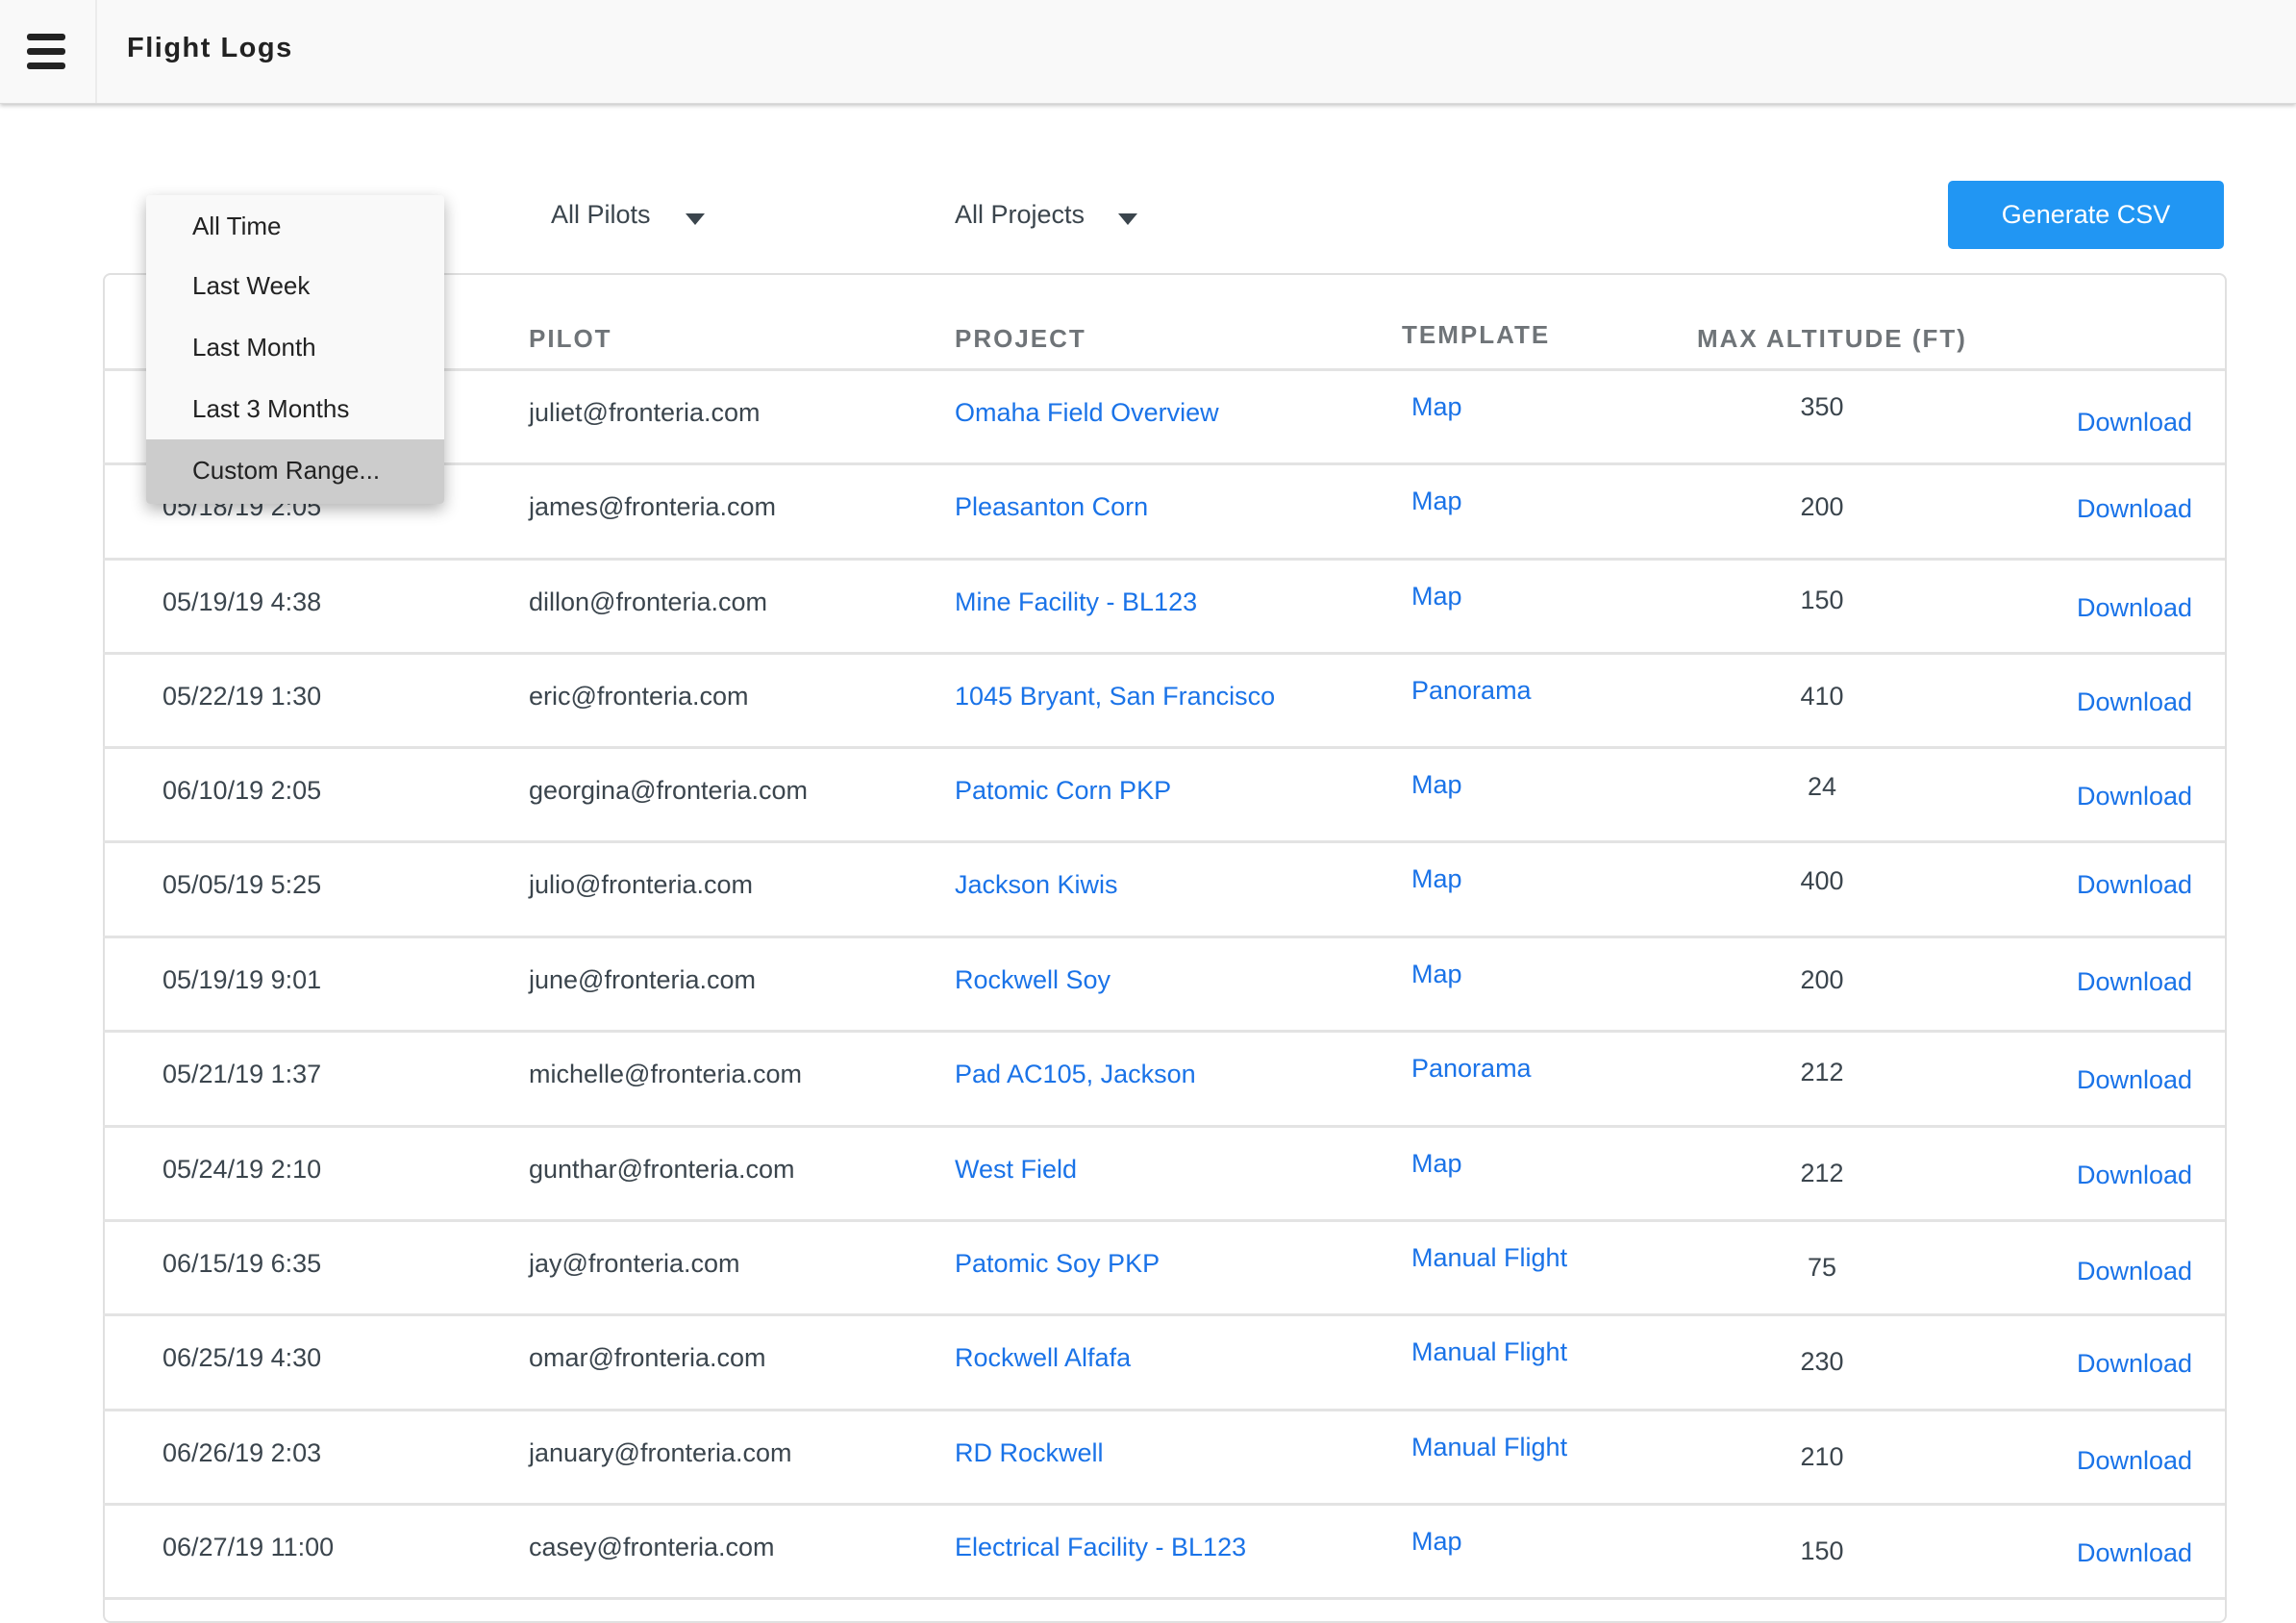 This screenshot has width=2296, height=1623. I want to click on row-project-link: Pad AC105, Jackson, so click(1075, 1074).